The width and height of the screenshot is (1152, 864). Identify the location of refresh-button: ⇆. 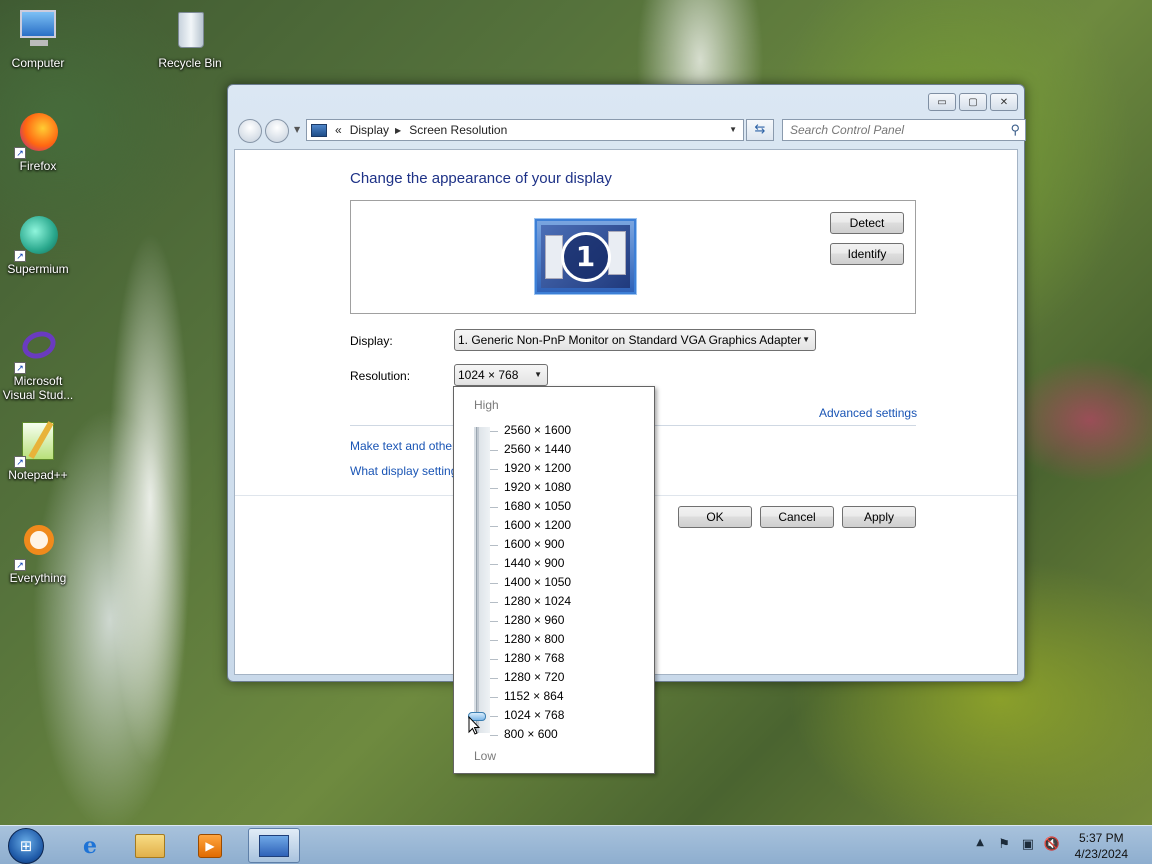
(760, 130).